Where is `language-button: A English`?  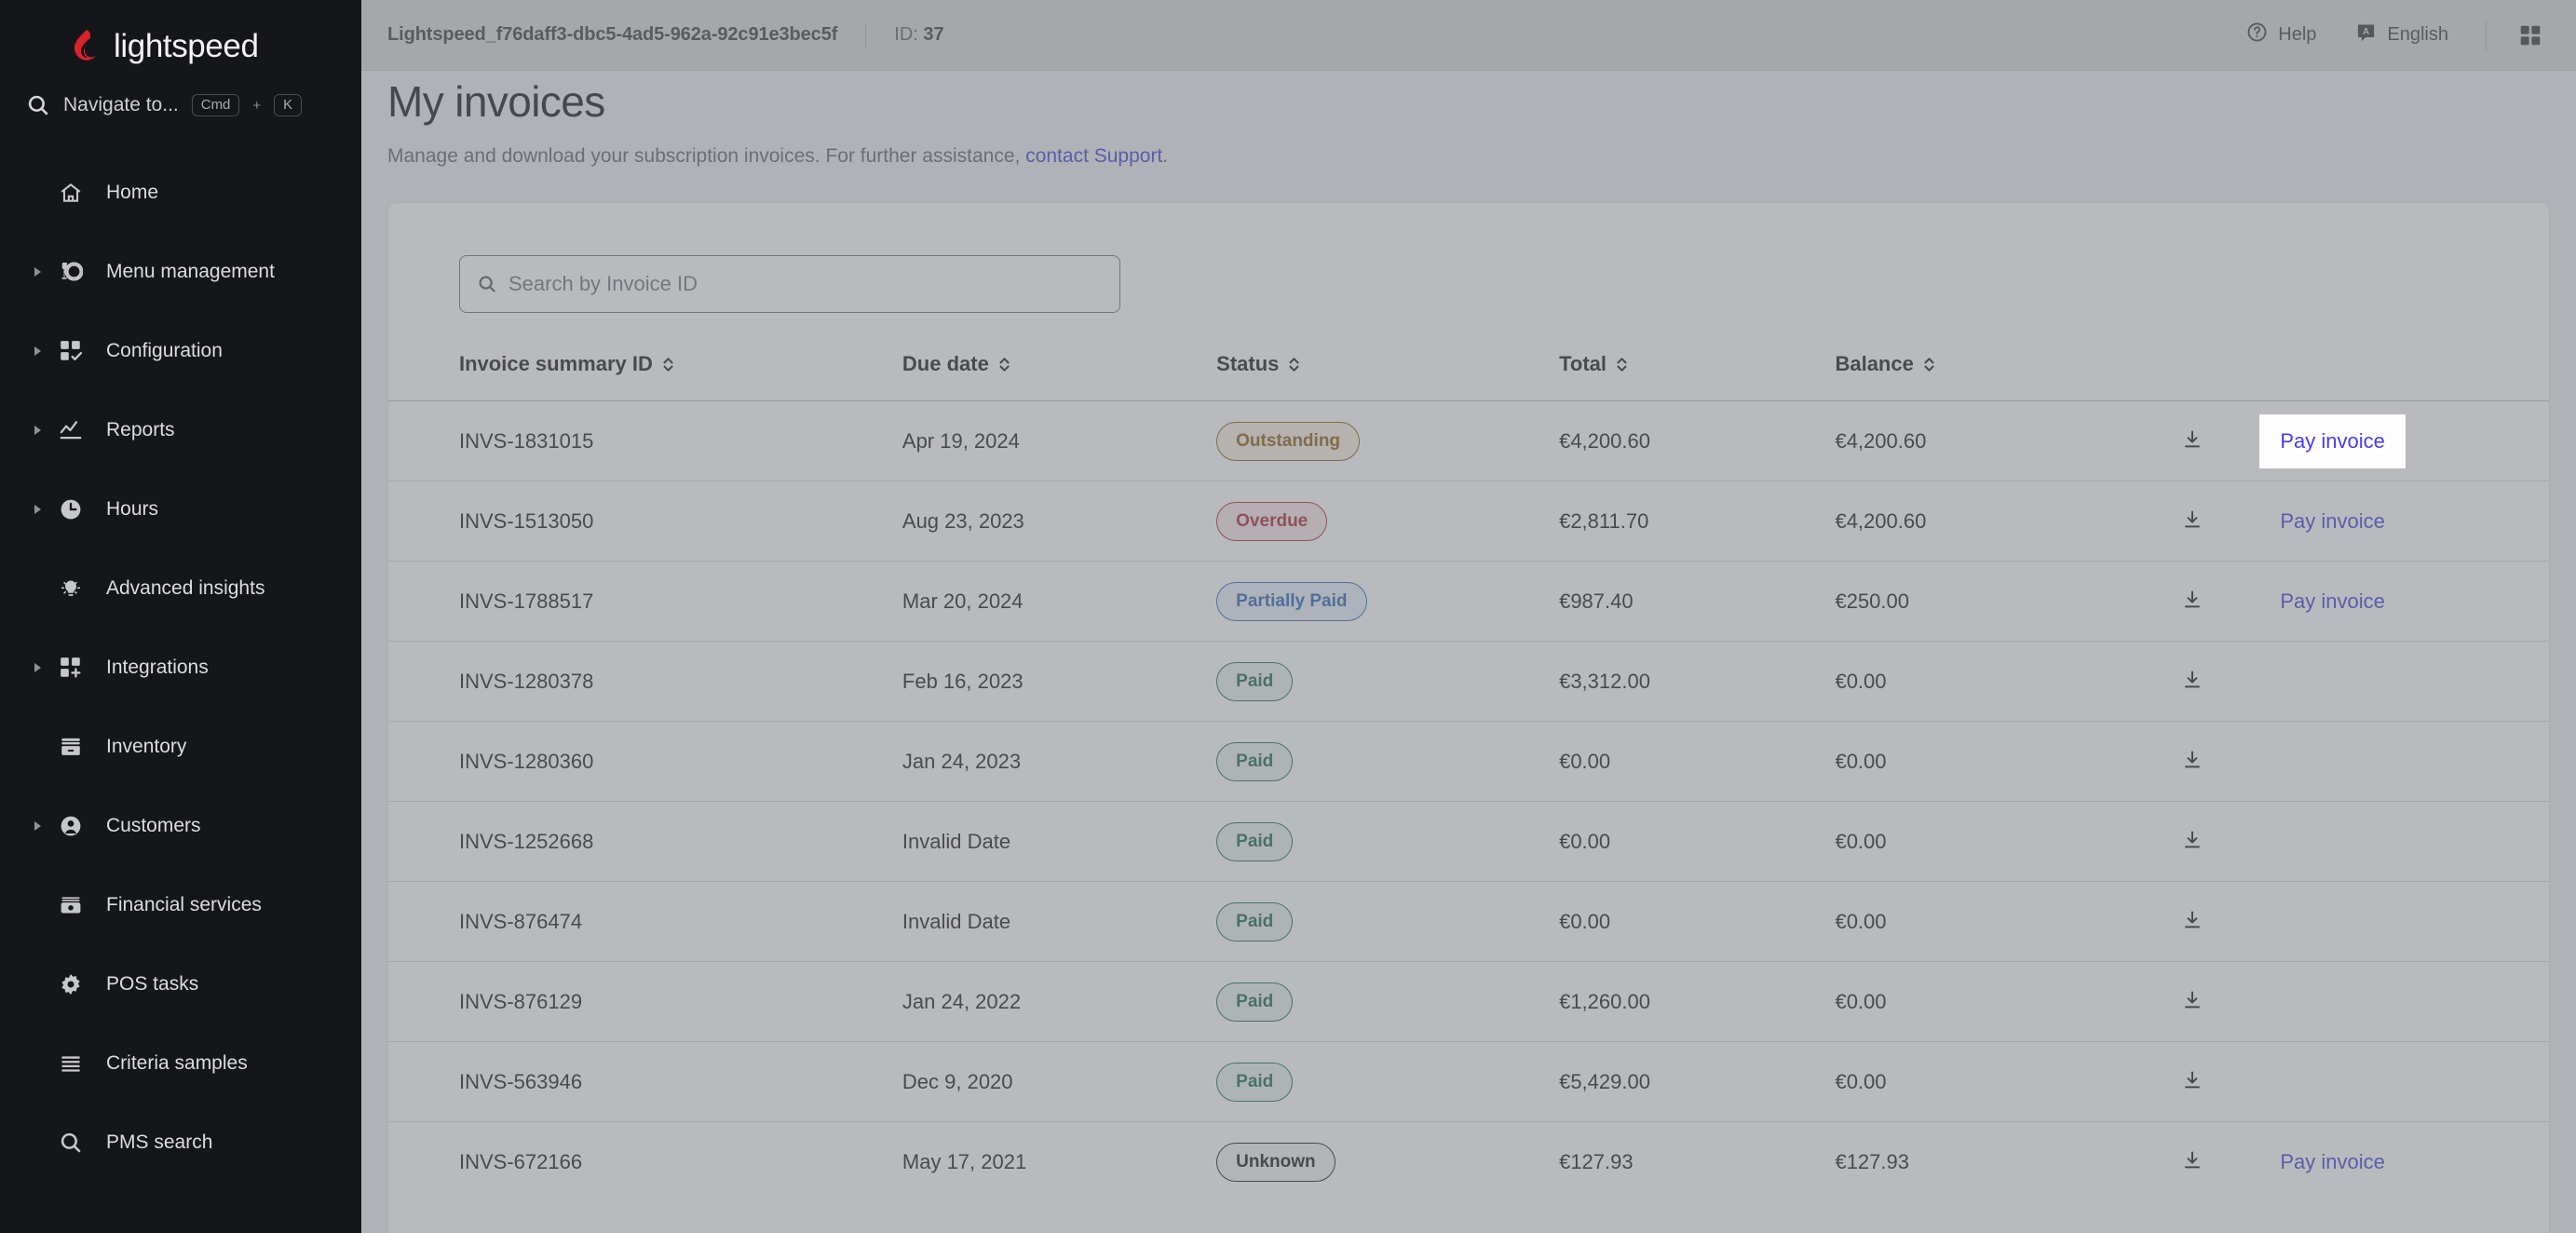
language-button: A English is located at coordinates (2402, 35).